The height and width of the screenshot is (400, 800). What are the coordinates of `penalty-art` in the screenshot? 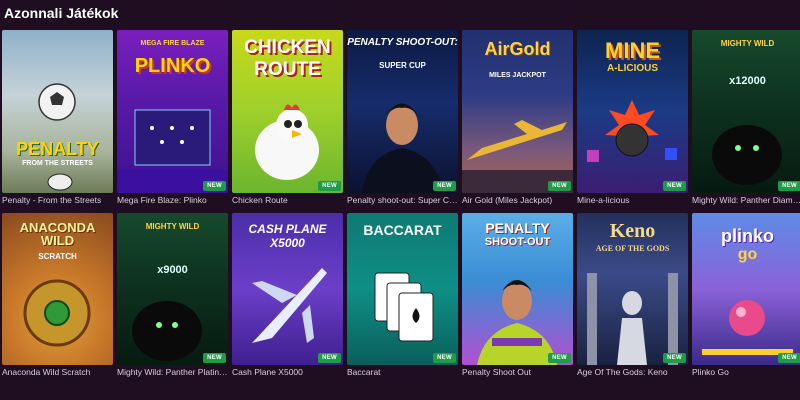 It's located at (57, 137).